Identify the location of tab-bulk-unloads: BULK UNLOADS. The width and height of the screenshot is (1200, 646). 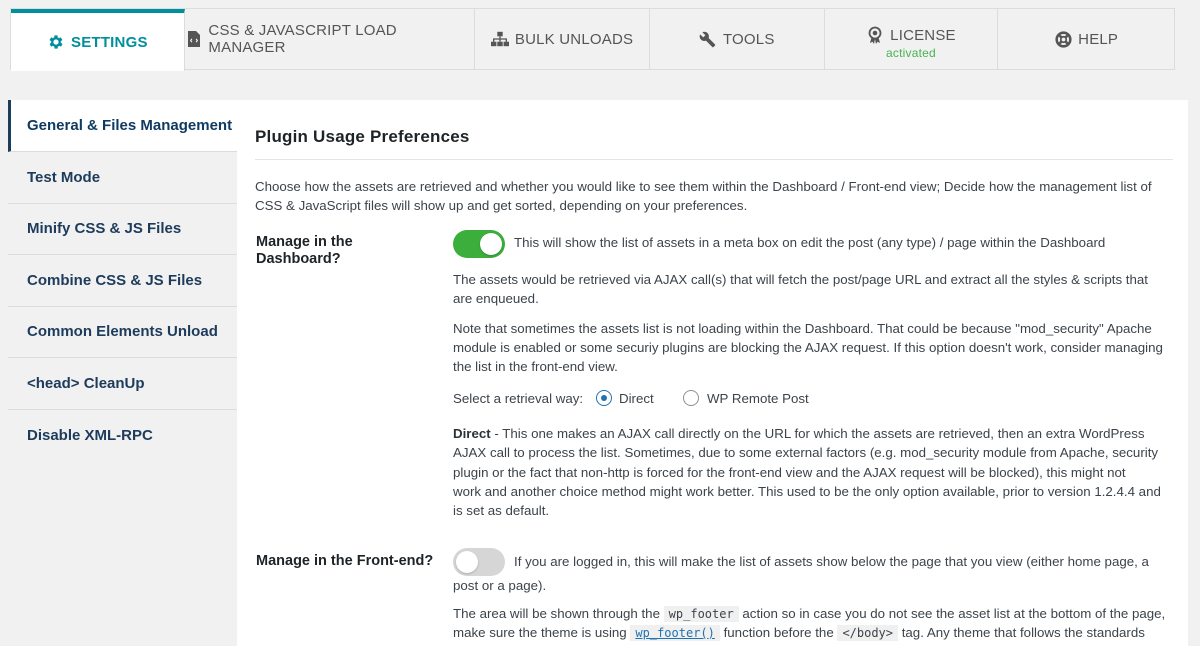
(562, 39).